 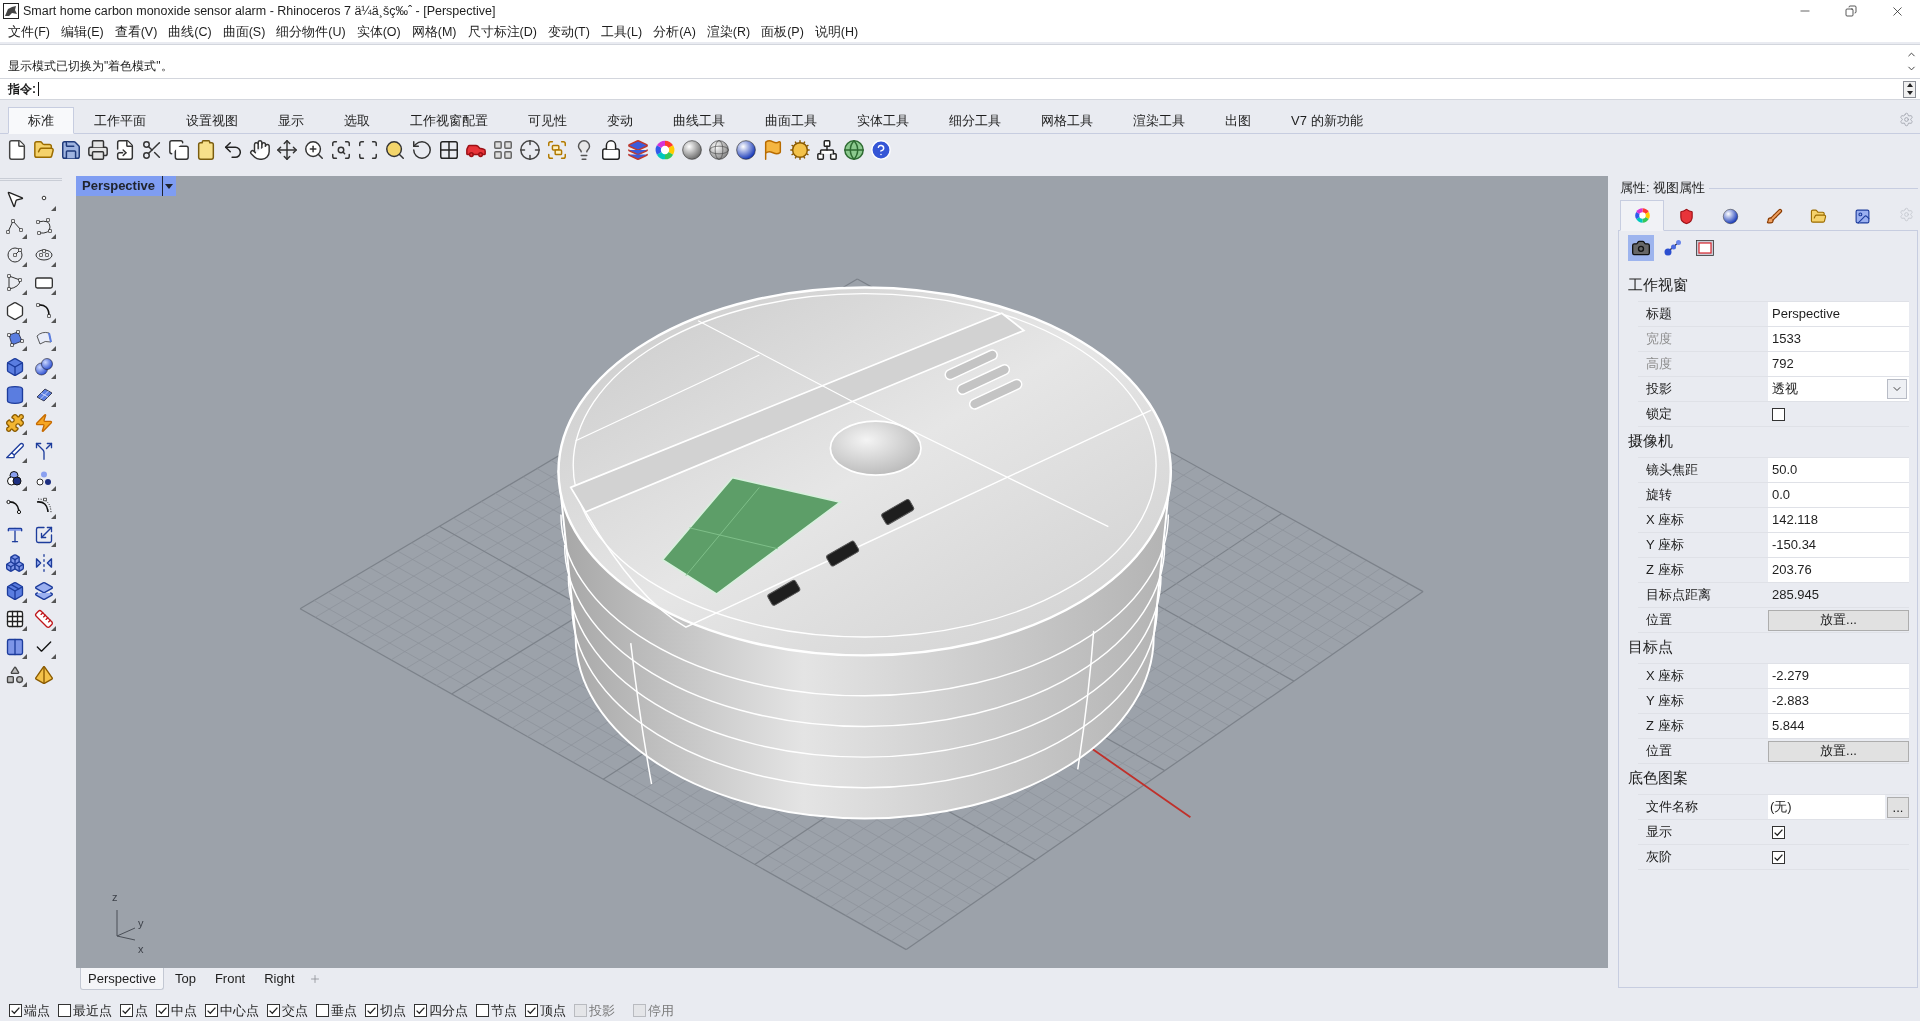 What do you see at coordinates (800, 150) in the screenshot?
I see `cog-icon` at bounding box center [800, 150].